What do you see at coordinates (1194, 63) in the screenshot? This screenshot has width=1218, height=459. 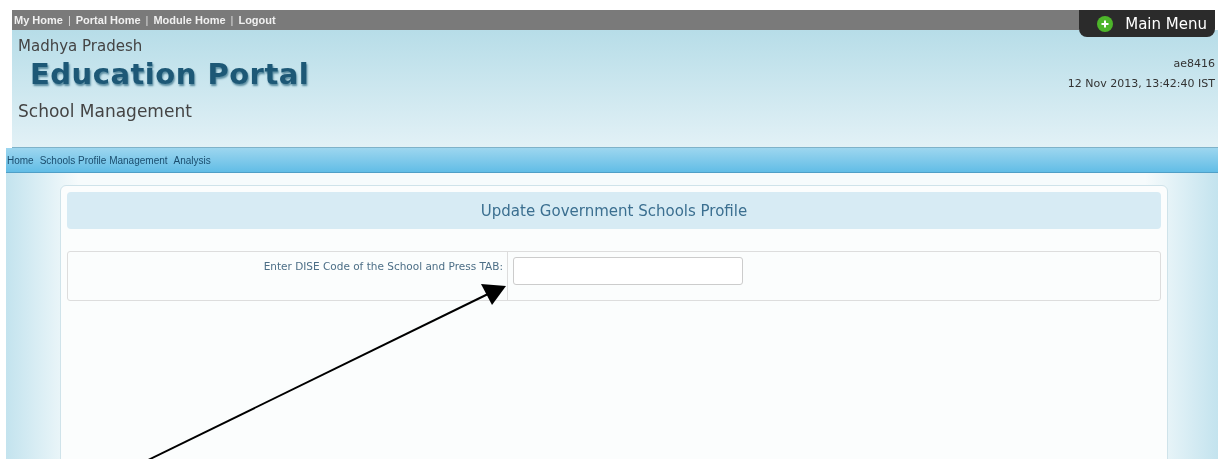 I see `user-id: ae8416` at bounding box center [1194, 63].